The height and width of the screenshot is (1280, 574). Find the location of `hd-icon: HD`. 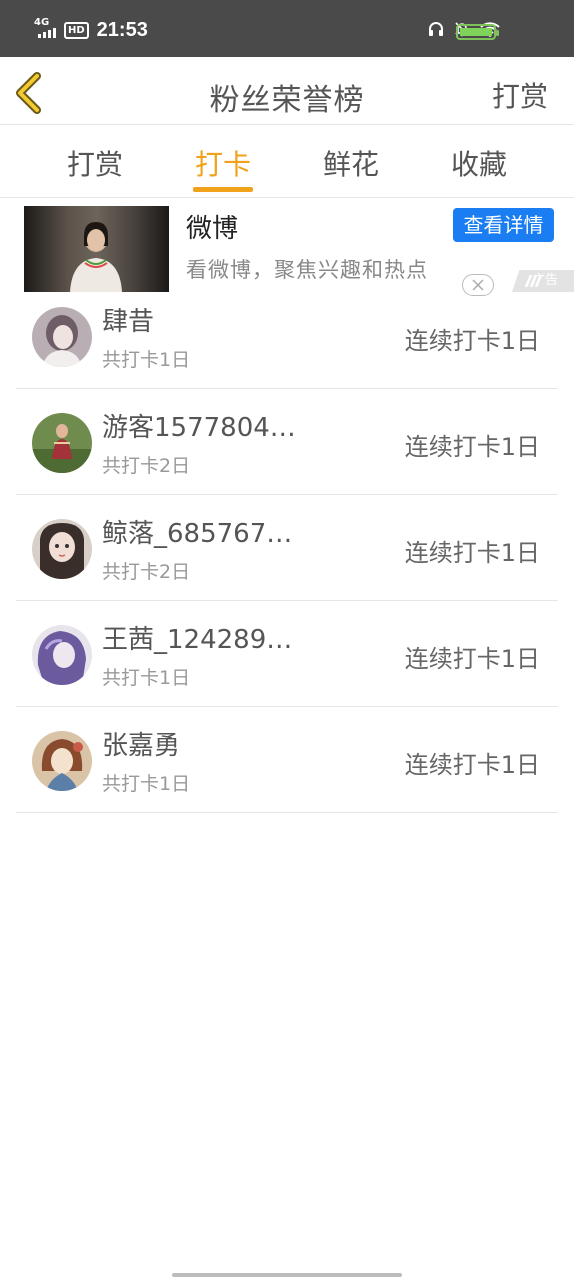

hd-icon: HD is located at coordinates (76, 30).